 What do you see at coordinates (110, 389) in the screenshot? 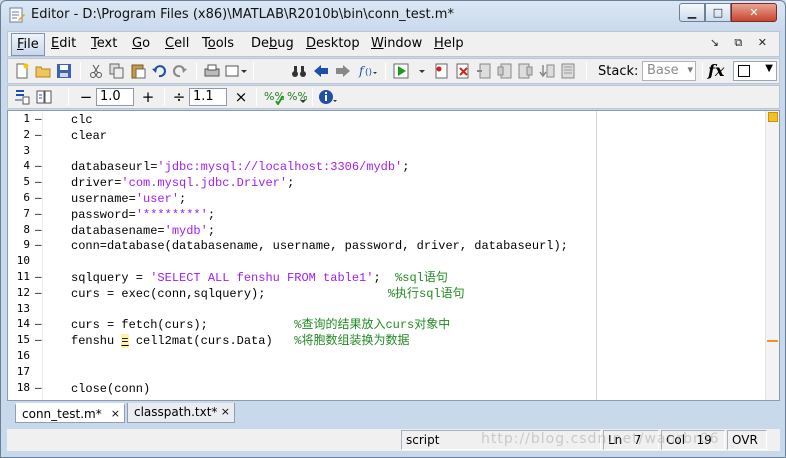
I see `code-line: close(conn)` at bounding box center [110, 389].